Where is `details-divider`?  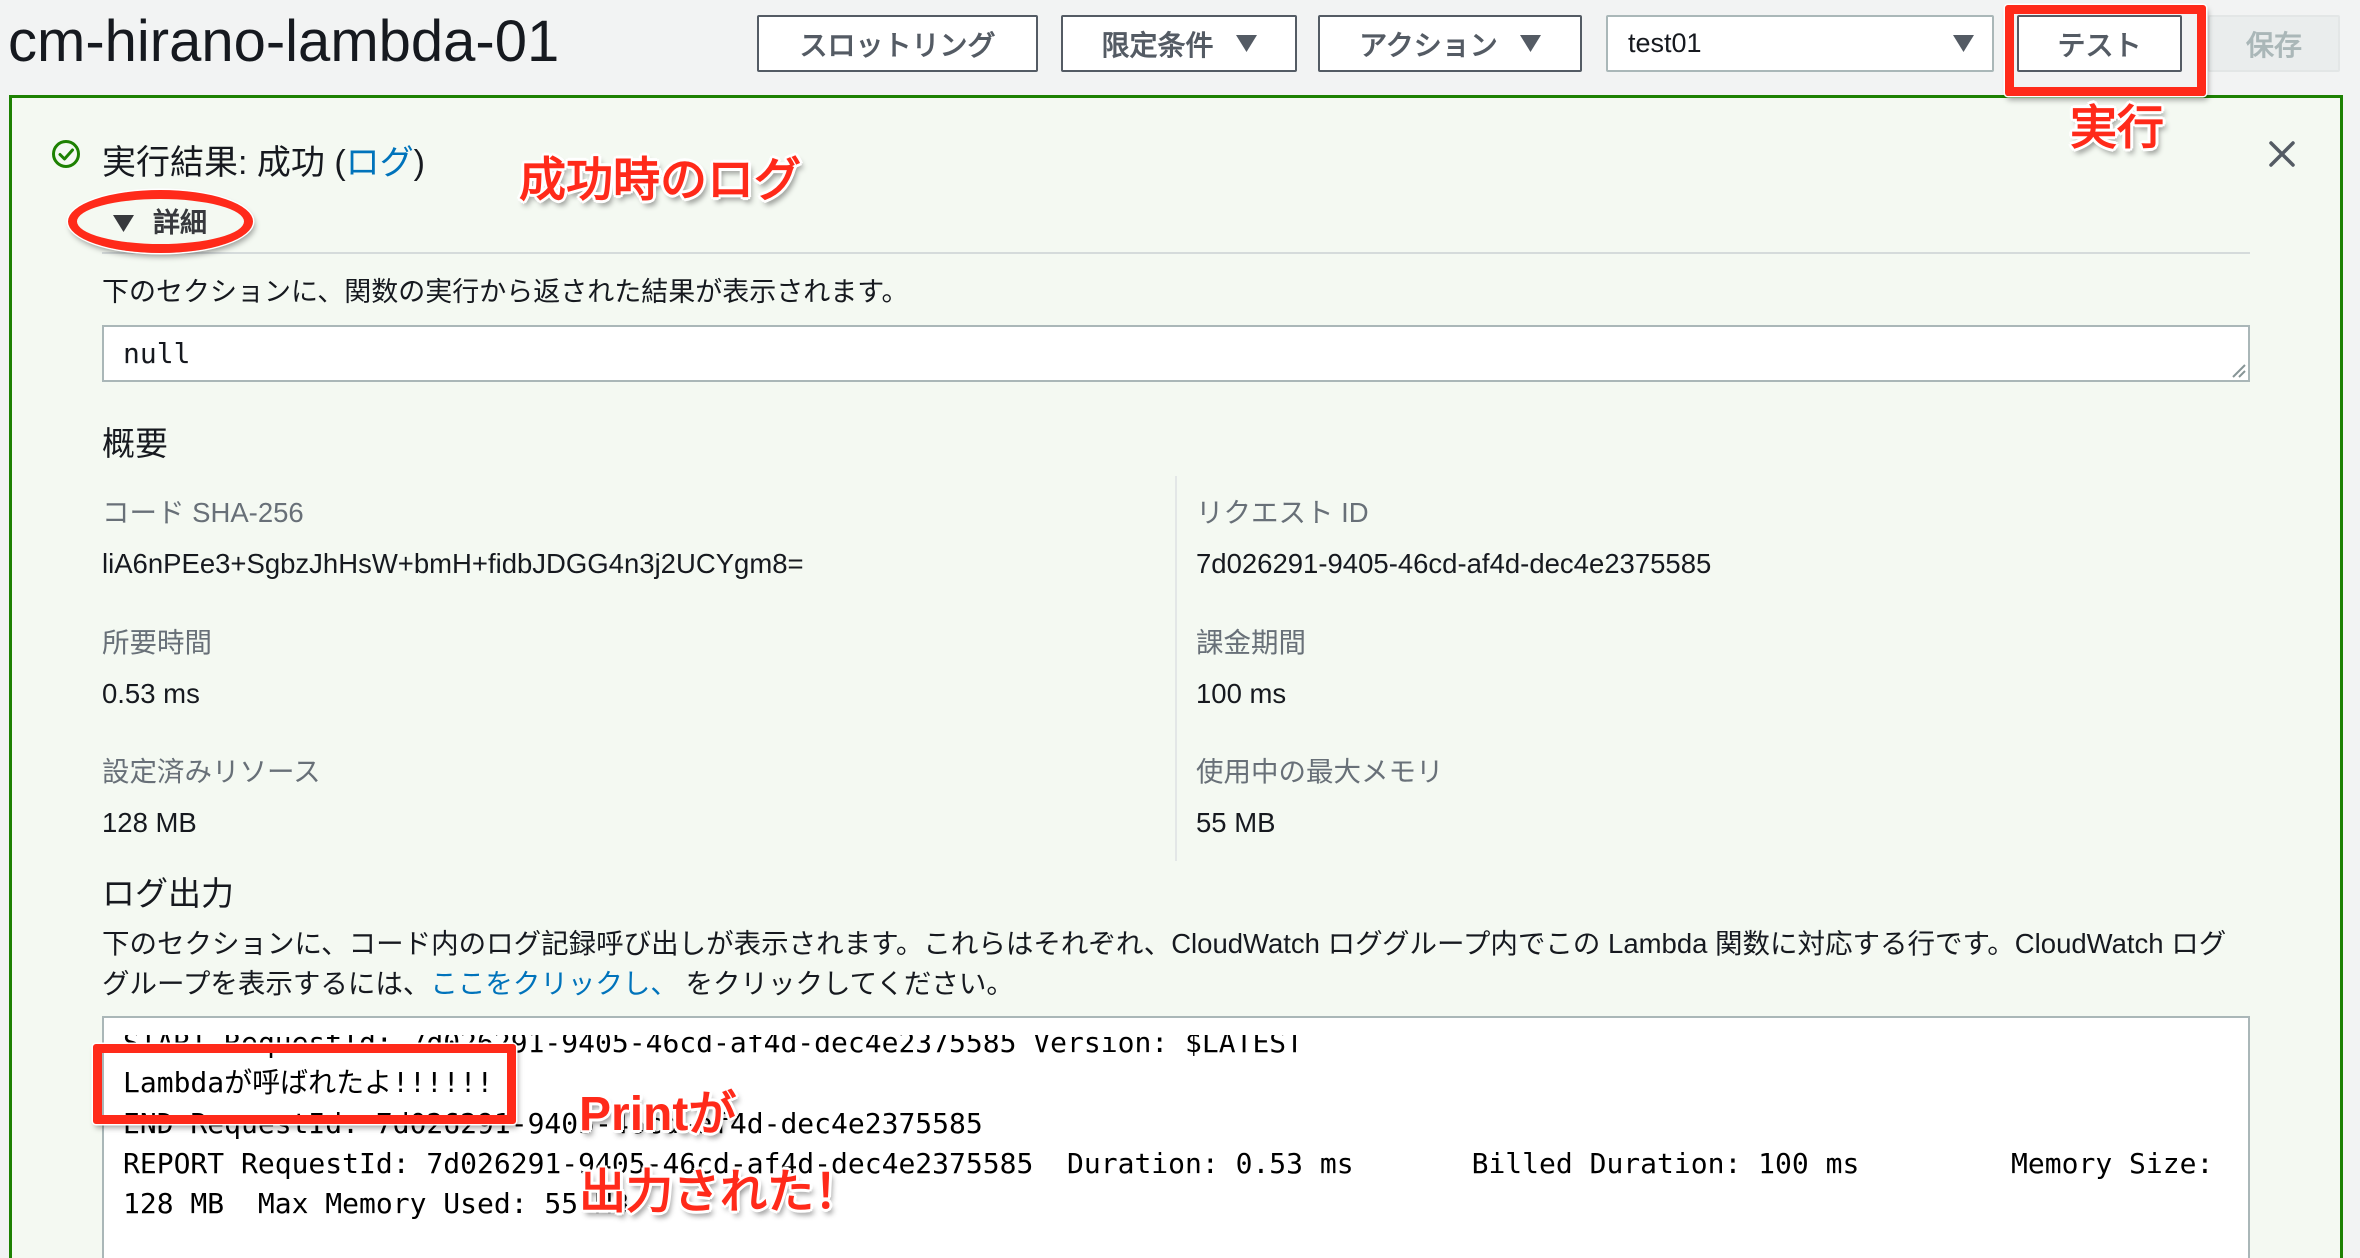
details-divider is located at coordinates (1176, 253).